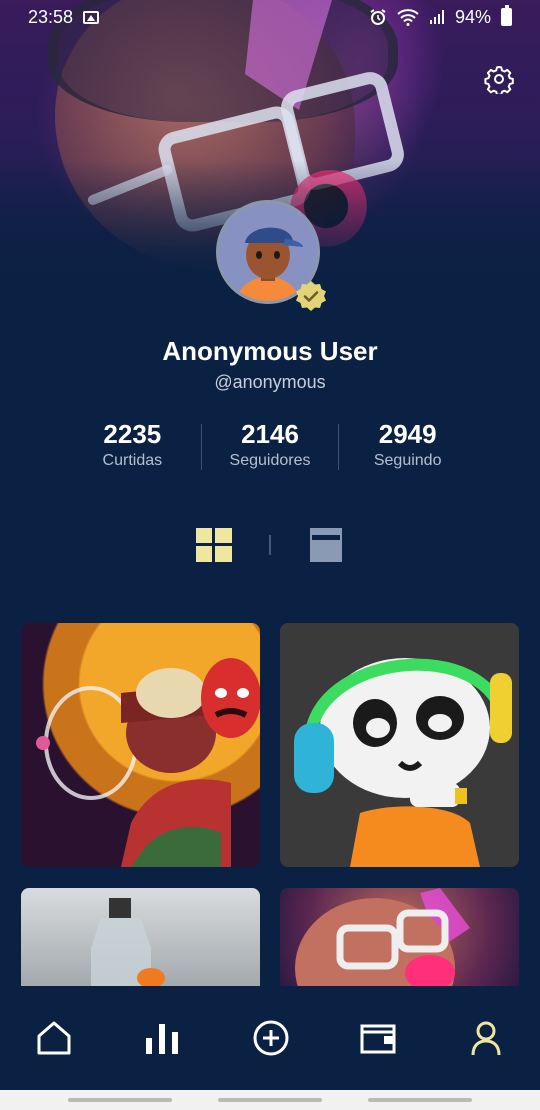  I want to click on stats-icon, so click(162, 1038).